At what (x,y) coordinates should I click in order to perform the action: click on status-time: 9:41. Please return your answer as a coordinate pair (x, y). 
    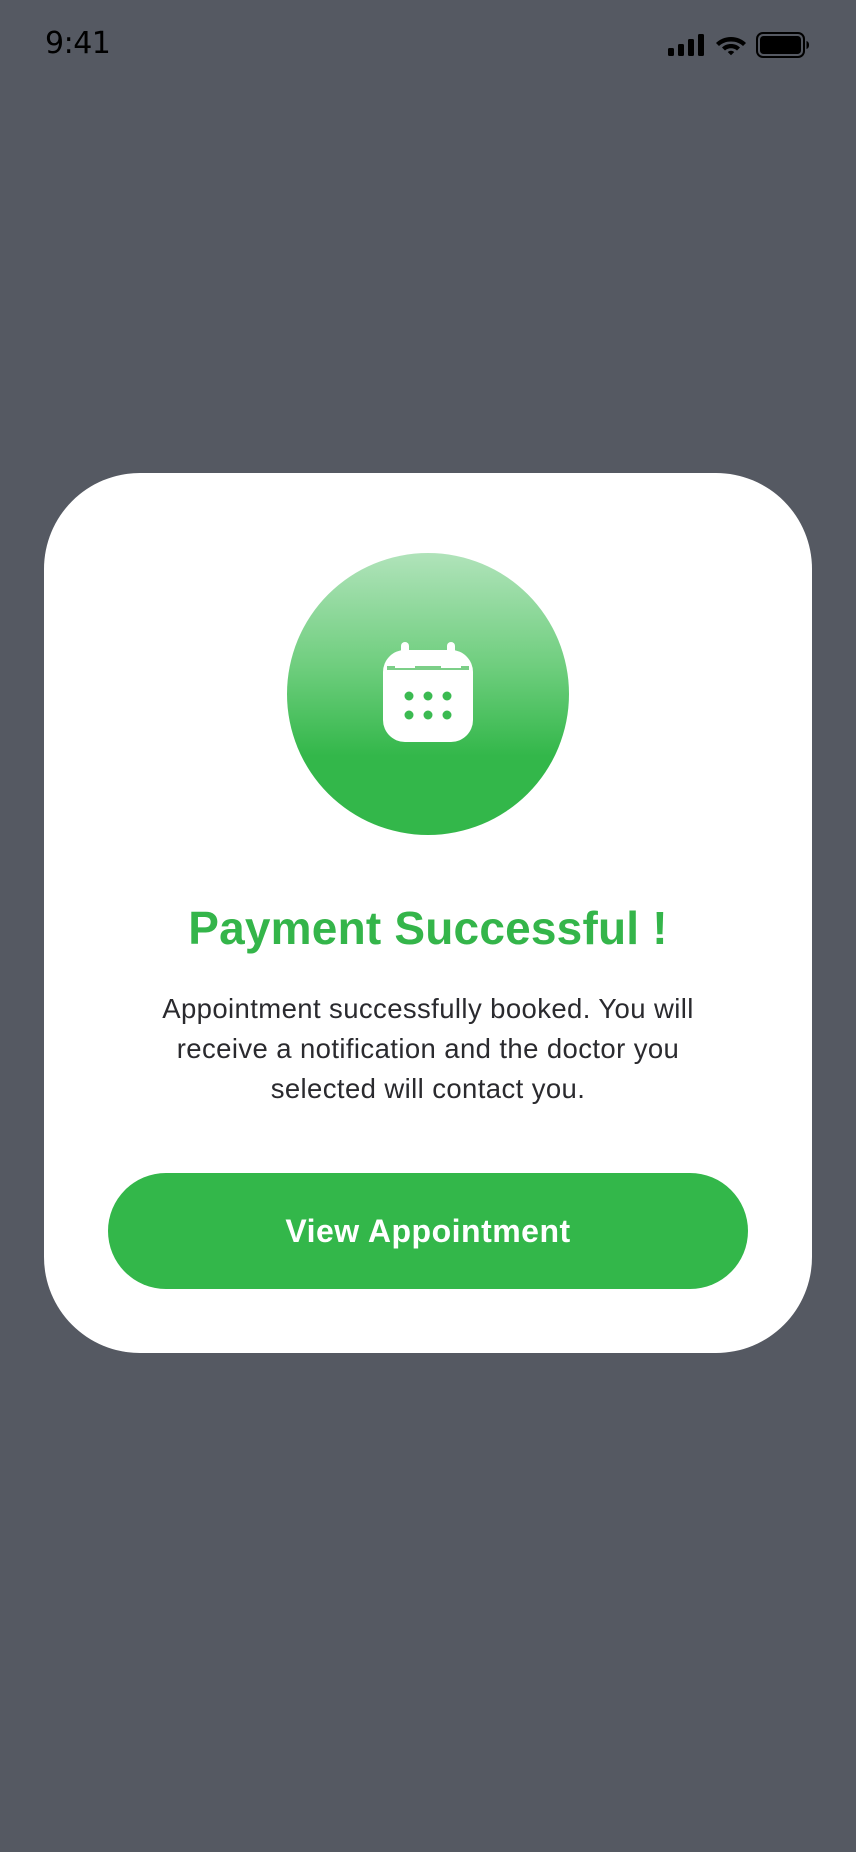
    Looking at the image, I should click on (78, 43).